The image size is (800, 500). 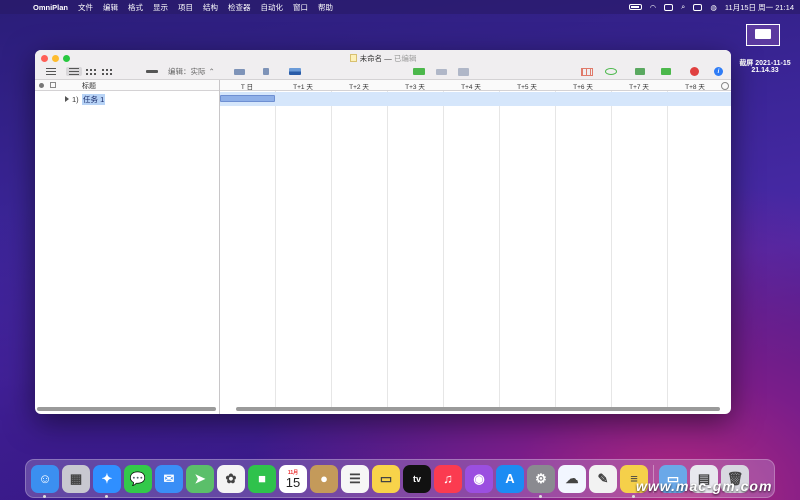 I want to click on launchpad-icon: ▦, so click(x=76, y=478).